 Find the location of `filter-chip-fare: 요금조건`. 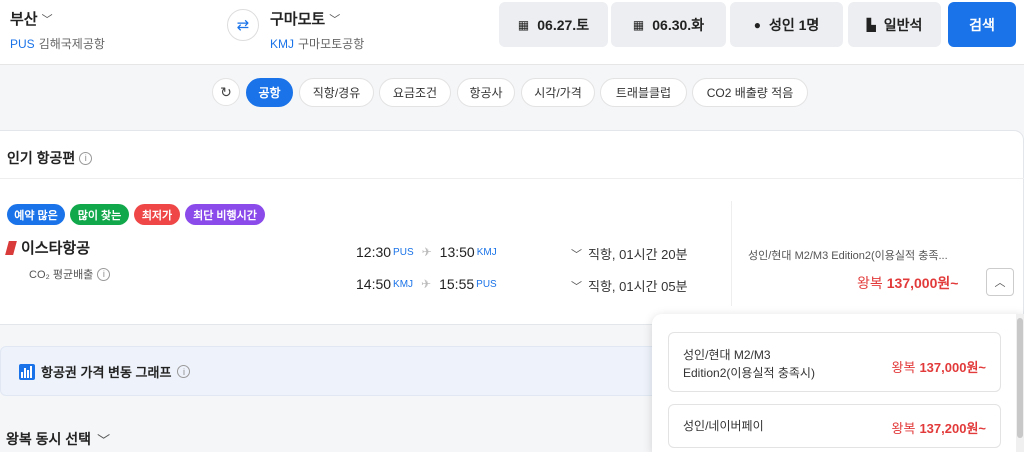

filter-chip-fare: 요금조건 is located at coordinates (415, 92).